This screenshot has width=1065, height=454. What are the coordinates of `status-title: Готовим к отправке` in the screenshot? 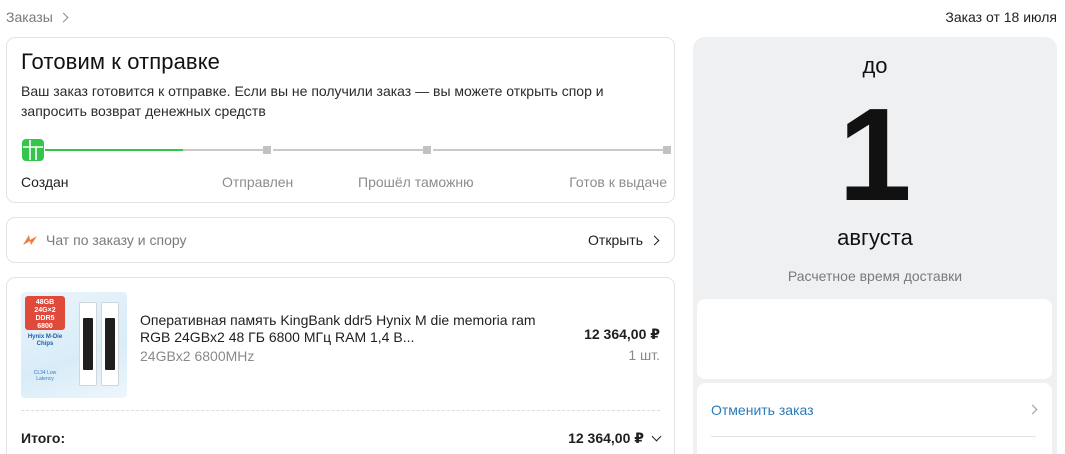 It's located at (121, 61).